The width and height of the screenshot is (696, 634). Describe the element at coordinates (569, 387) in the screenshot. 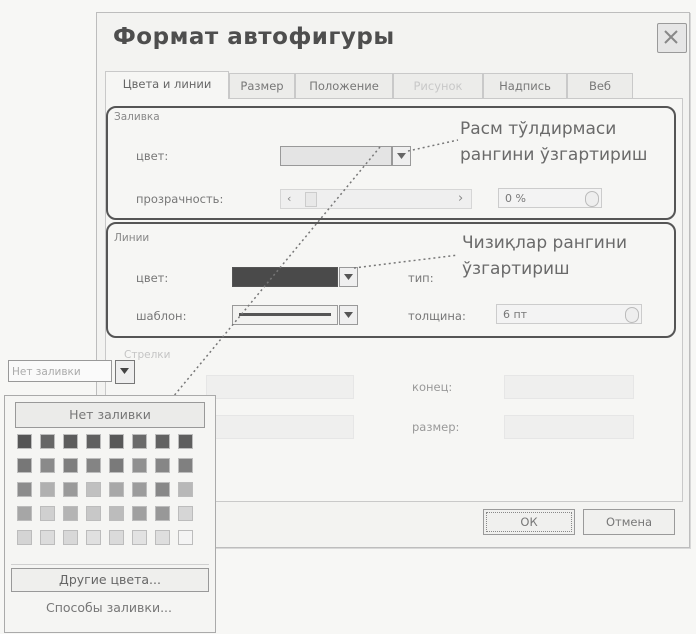

I see `arrow-end-style` at that location.